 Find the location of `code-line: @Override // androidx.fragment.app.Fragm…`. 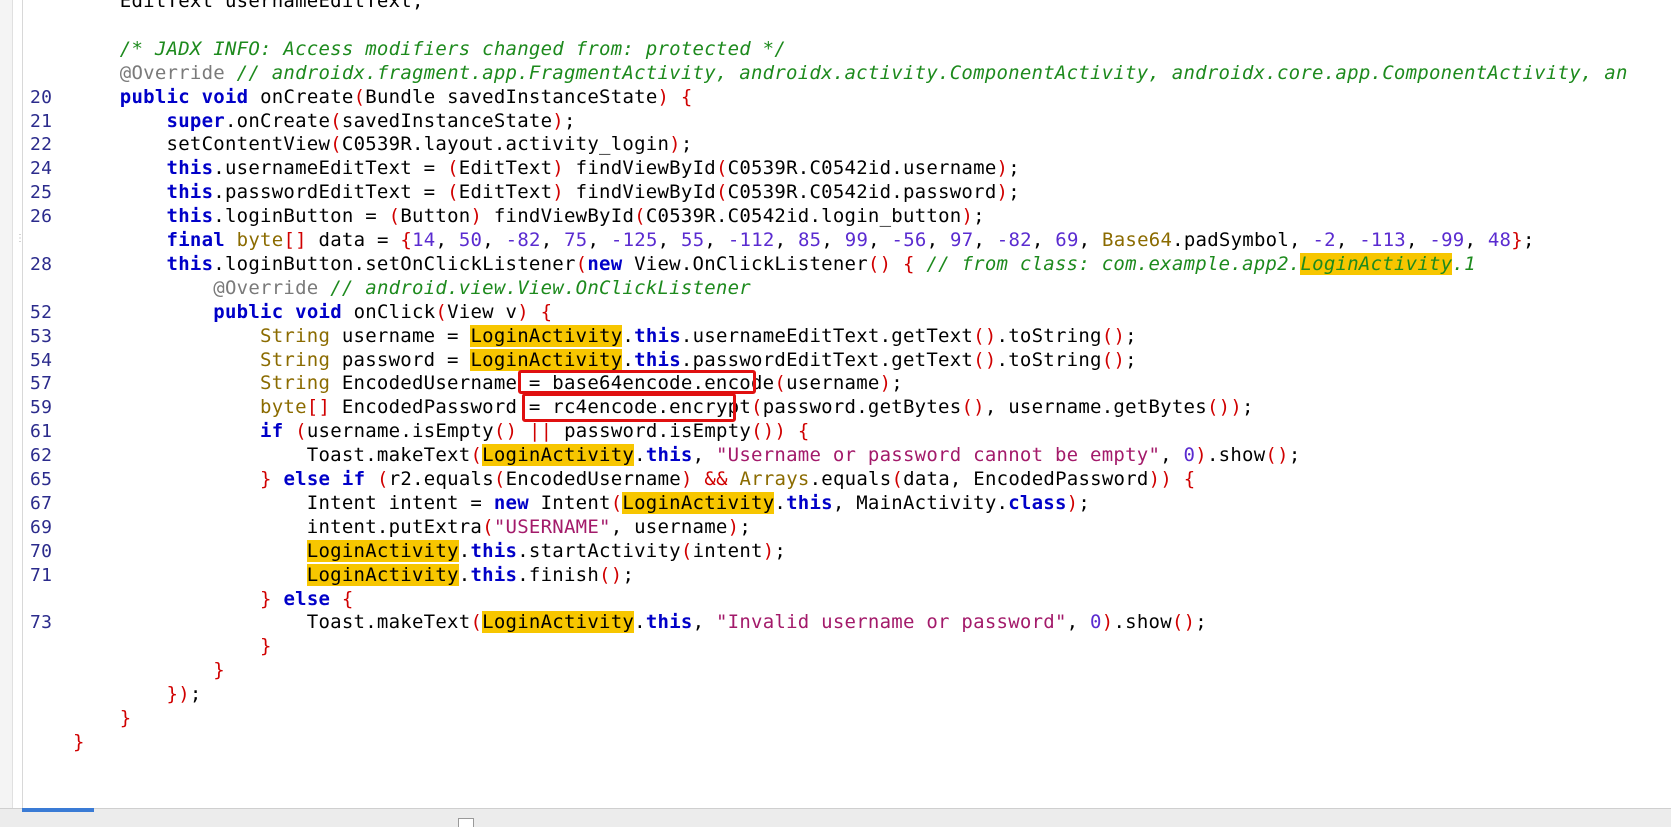

code-line: @Override // androidx.fragment.app.Fragm… is located at coordinates (835, 74).